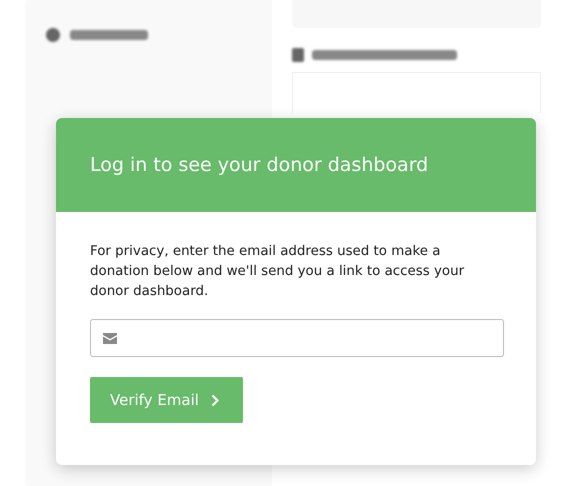  I want to click on envelope-icon, so click(110, 338).